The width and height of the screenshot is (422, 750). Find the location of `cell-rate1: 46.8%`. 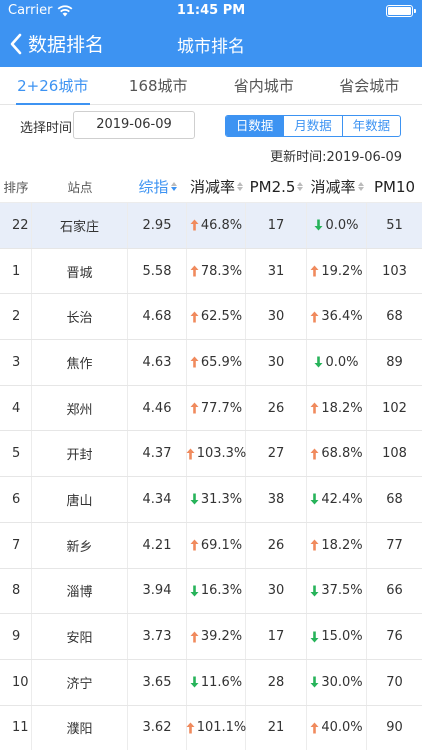

cell-rate1: 46.8% is located at coordinates (216, 225).